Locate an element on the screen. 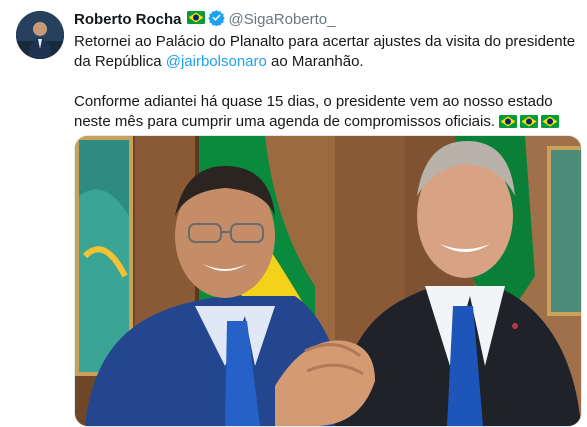 The image size is (587, 427). author-handle: @SigaRoberto_ is located at coordinates (282, 20).